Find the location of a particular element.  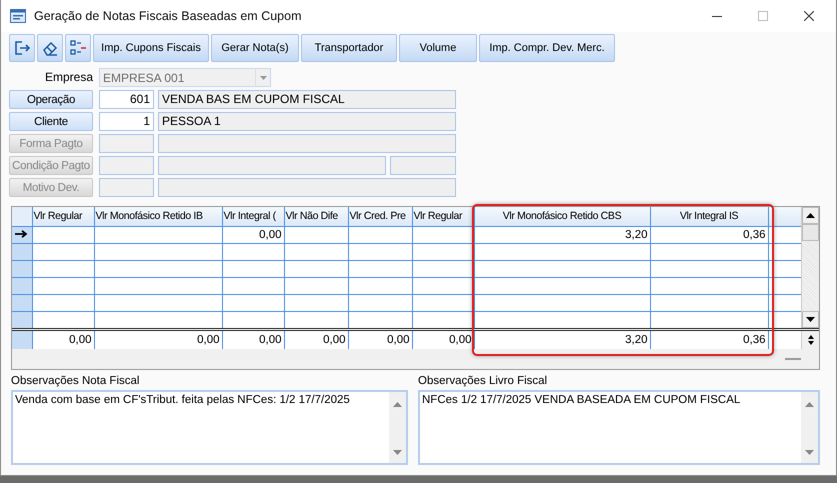

column-header: Vlr Integral ( is located at coordinates (253, 216).